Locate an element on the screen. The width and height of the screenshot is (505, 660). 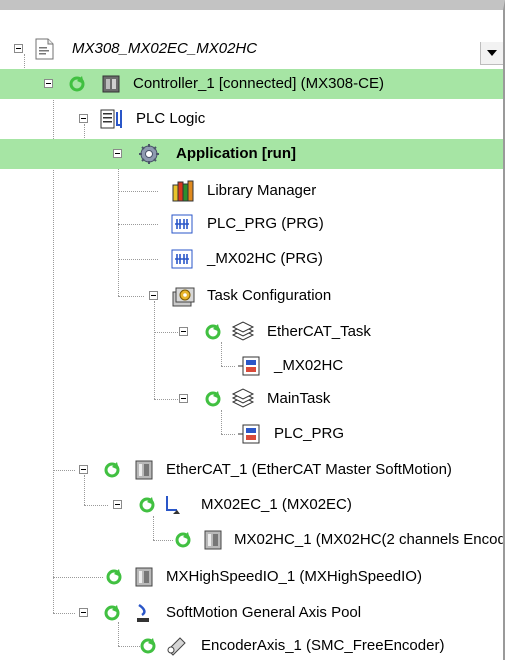
tree-node-controller: Controller_1 [connected] (MX308-CE) is located at coordinates (251, 84).